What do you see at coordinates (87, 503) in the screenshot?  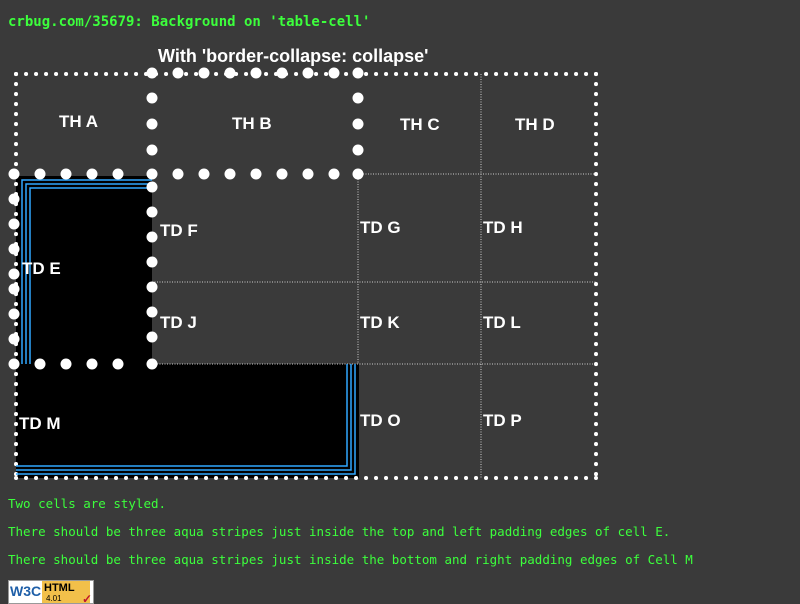 I see `note-line-1: Two cells are styled.` at bounding box center [87, 503].